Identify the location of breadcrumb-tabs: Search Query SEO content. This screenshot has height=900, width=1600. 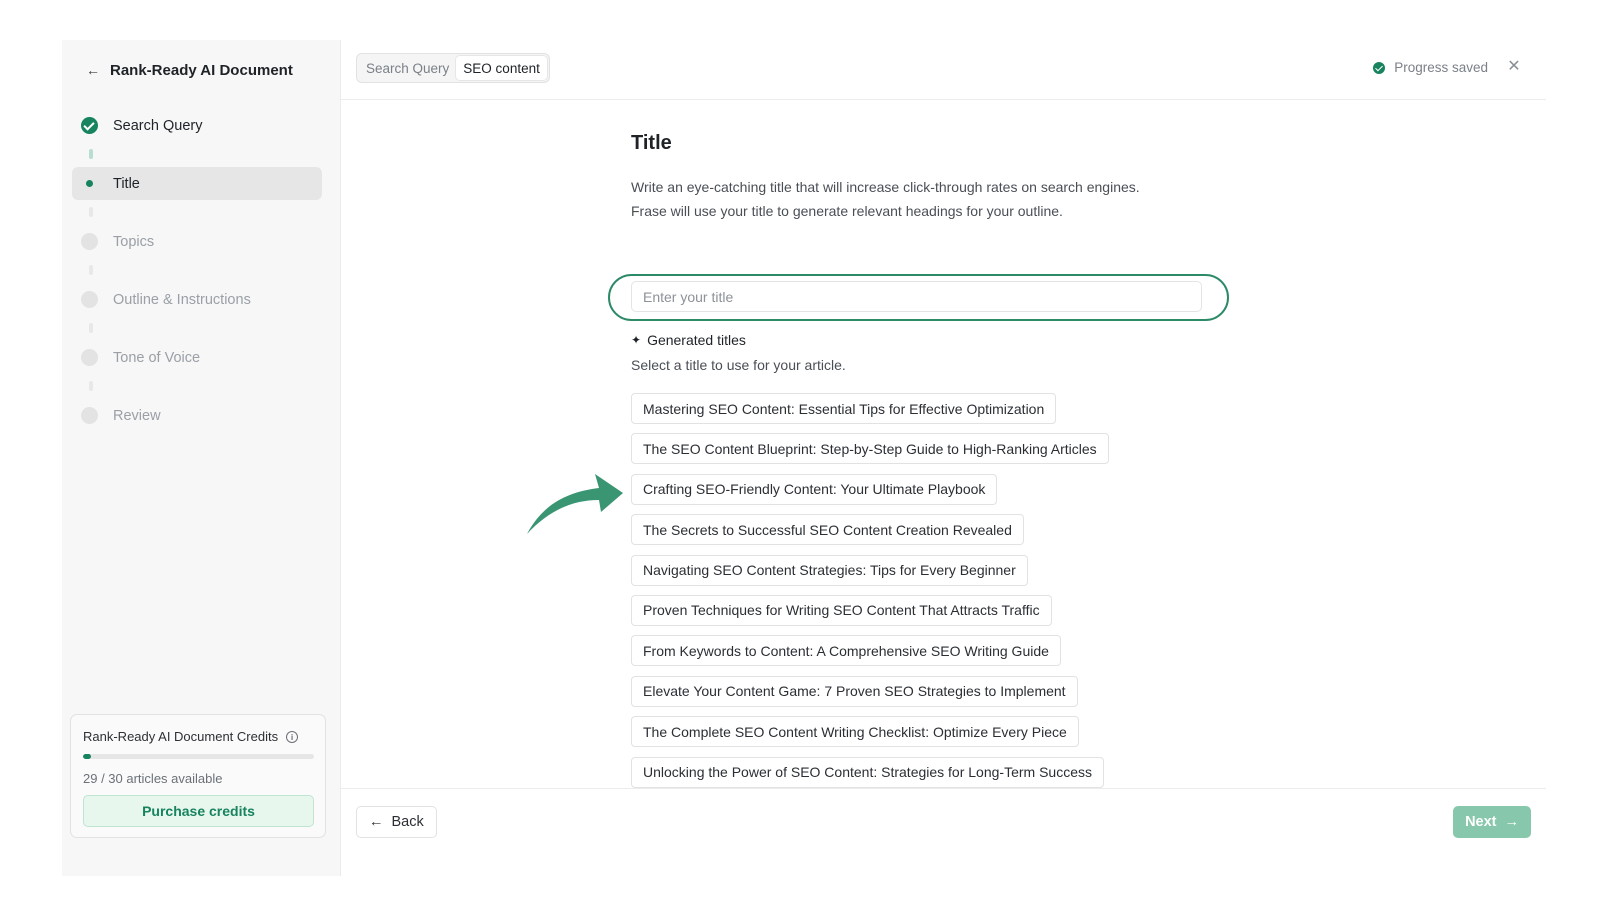
(453, 68).